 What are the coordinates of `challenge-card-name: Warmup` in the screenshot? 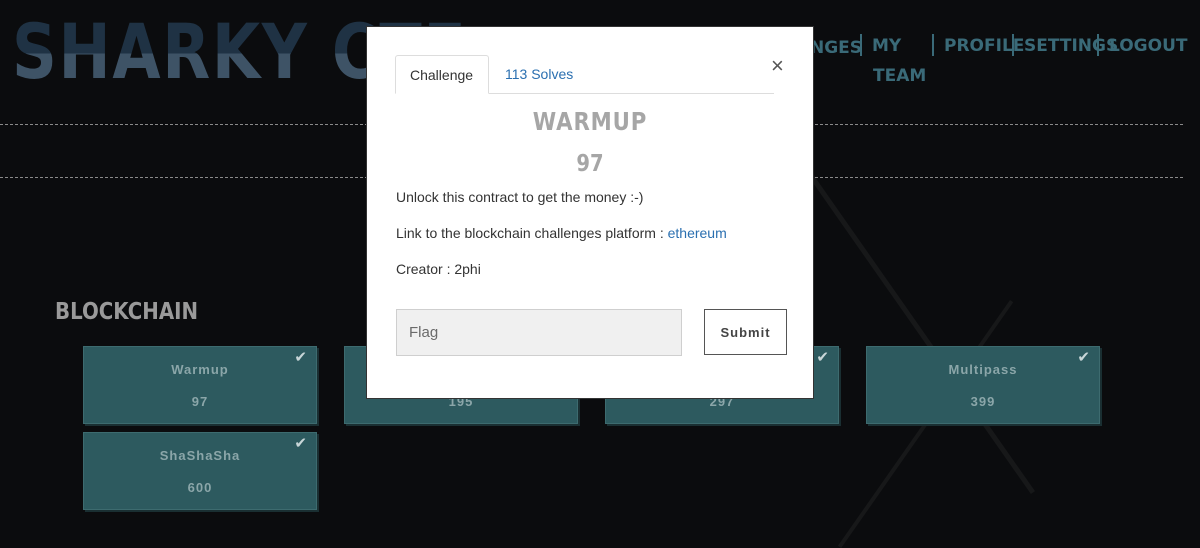 It's located at (200, 369).